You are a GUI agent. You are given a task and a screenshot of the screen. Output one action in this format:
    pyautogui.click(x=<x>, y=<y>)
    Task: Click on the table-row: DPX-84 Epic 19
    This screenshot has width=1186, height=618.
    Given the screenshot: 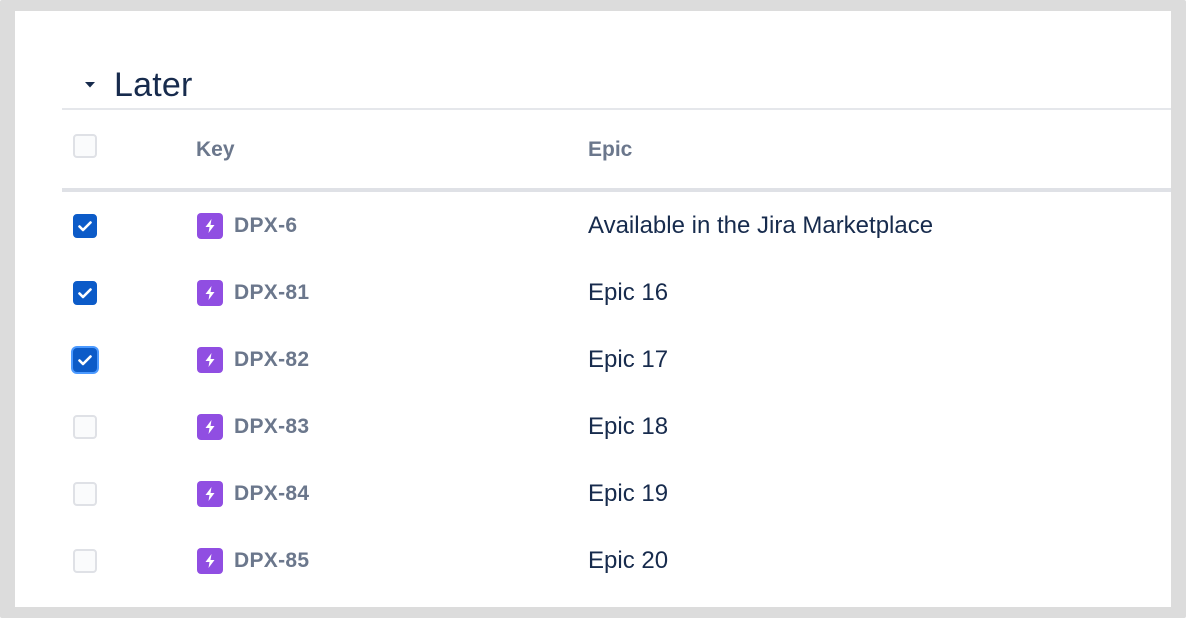 What is the action you would take?
    pyautogui.click(x=616, y=493)
    